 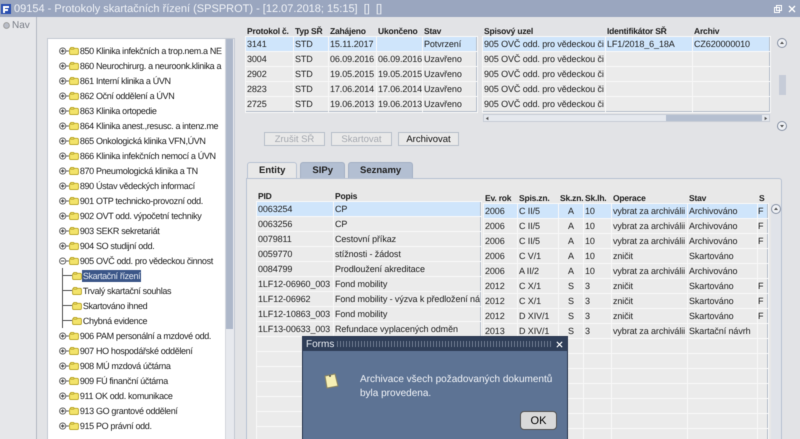 I want to click on table-cell: LF1/2018_6_18A, so click(x=649, y=44).